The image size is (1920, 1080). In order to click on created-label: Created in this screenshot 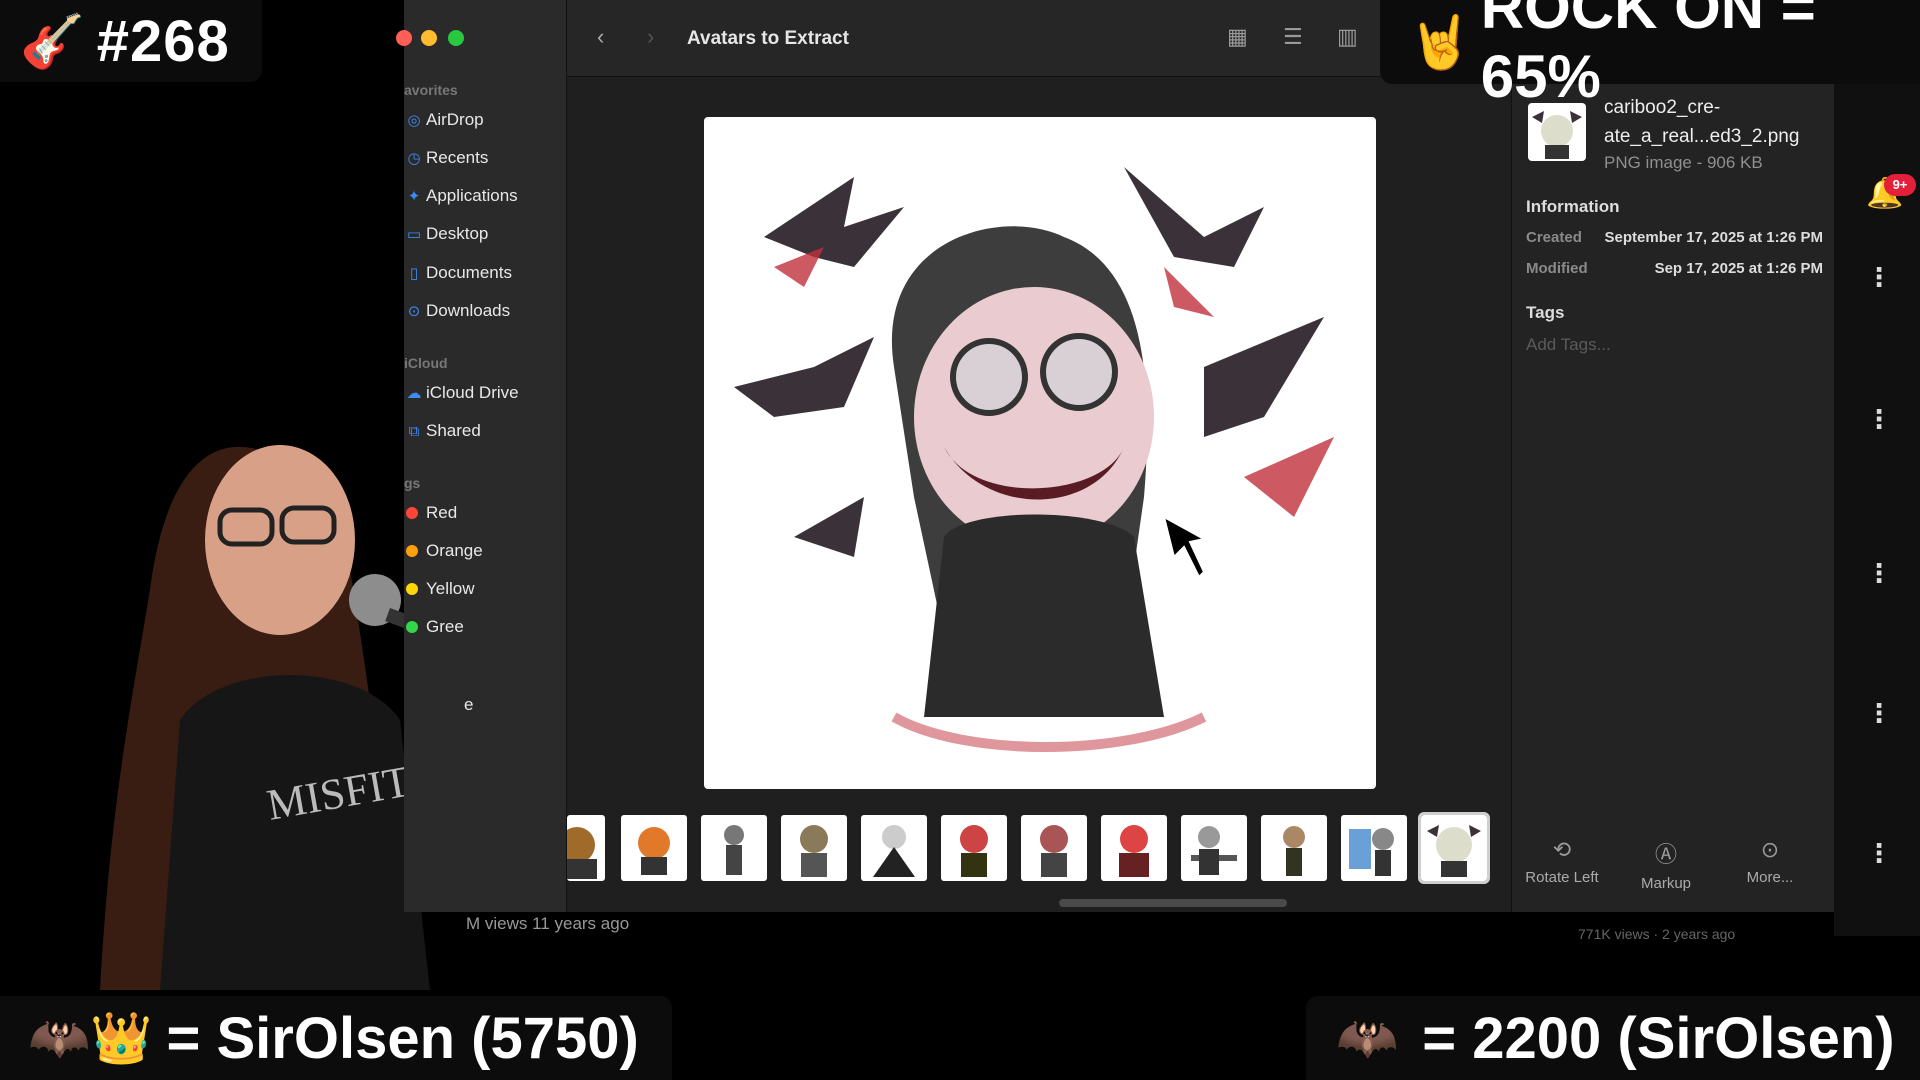, I will do `click(1554, 237)`.